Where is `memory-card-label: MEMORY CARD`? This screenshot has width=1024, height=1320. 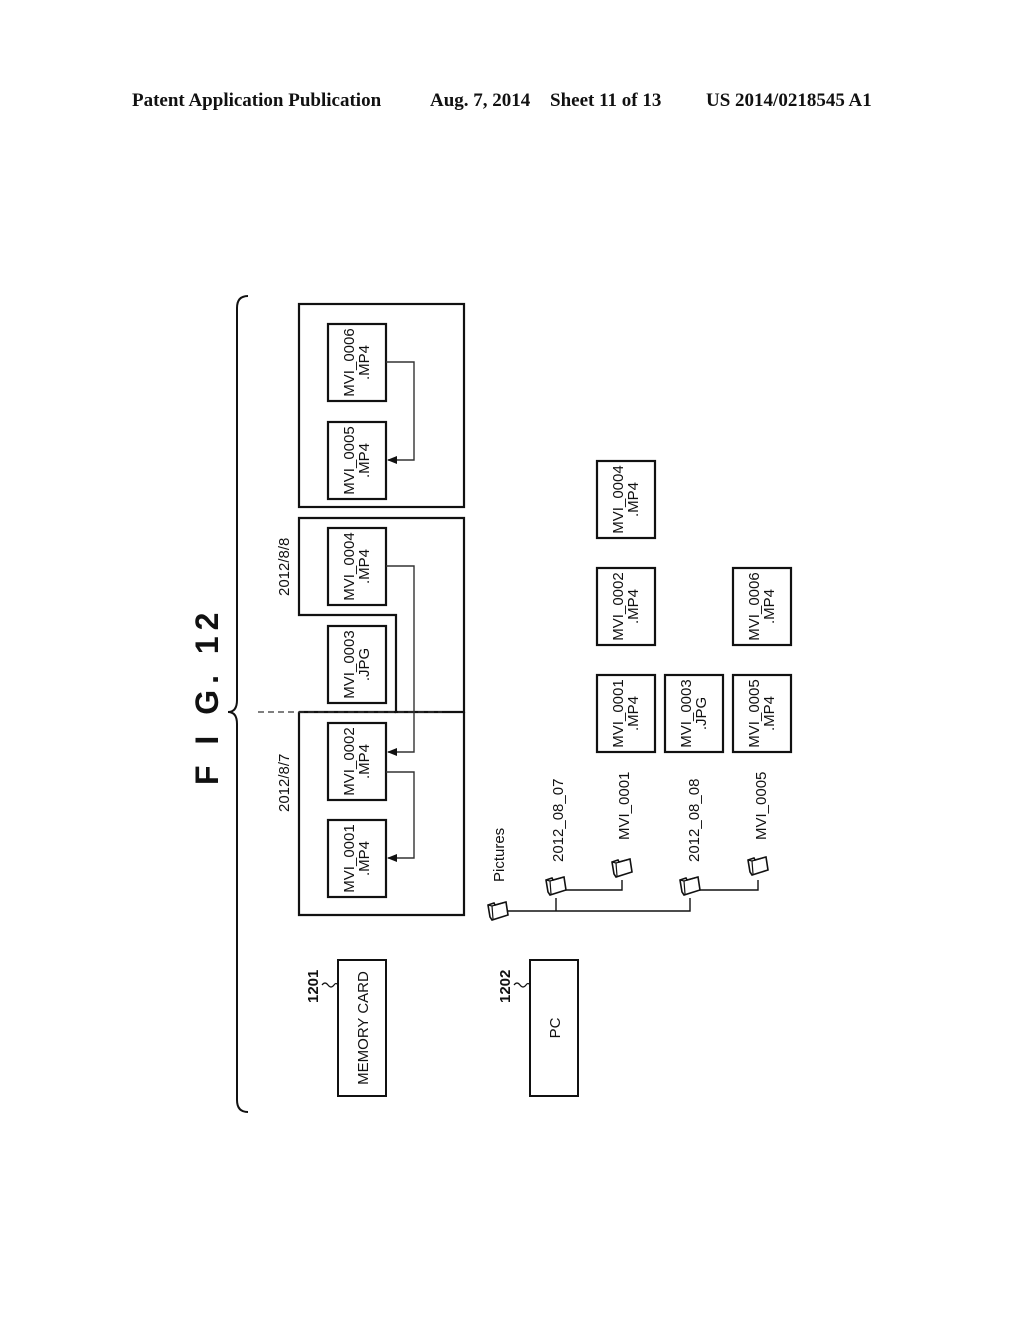
memory-card-label: MEMORY CARD is located at coordinates (363, 1028).